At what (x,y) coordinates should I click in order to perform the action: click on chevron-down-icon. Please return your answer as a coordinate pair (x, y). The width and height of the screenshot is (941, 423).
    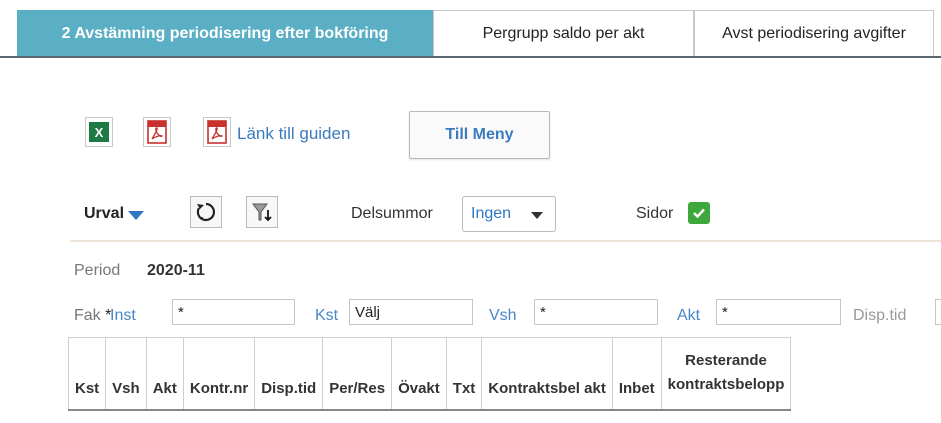
    Looking at the image, I should click on (537, 215).